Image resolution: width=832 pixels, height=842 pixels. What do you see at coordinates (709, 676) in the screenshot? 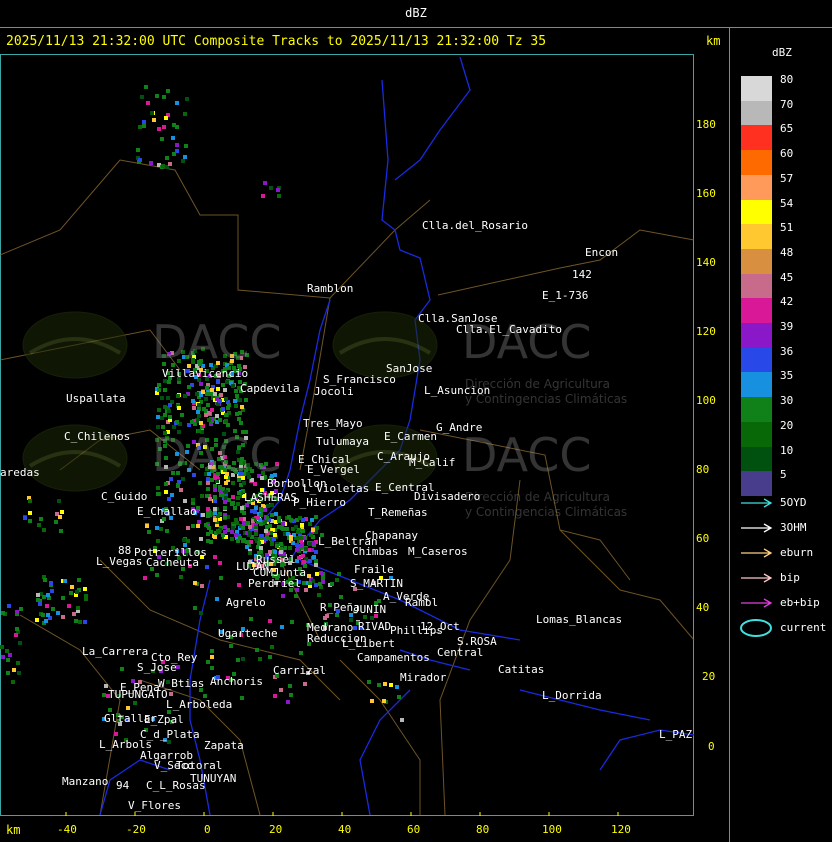
I see `y-tick-label: 20` at bounding box center [709, 676].